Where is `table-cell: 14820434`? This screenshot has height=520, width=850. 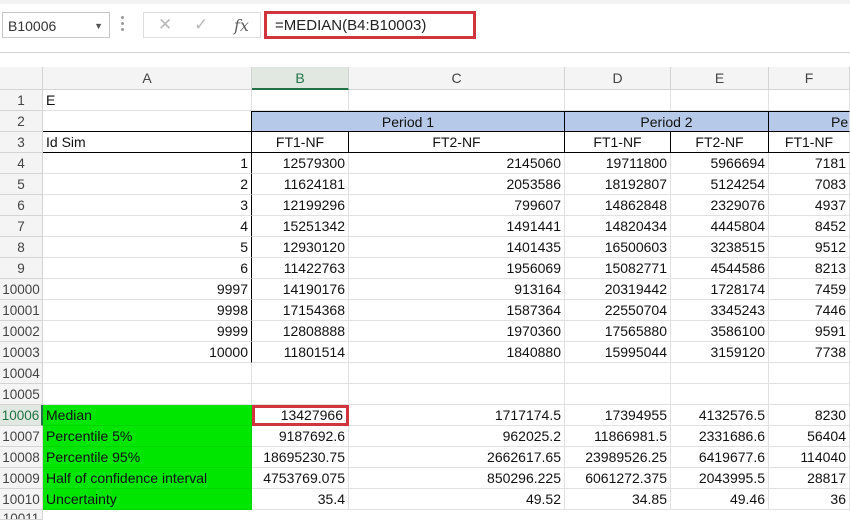
table-cell: 14820434 is located at coordinates (618, 226).